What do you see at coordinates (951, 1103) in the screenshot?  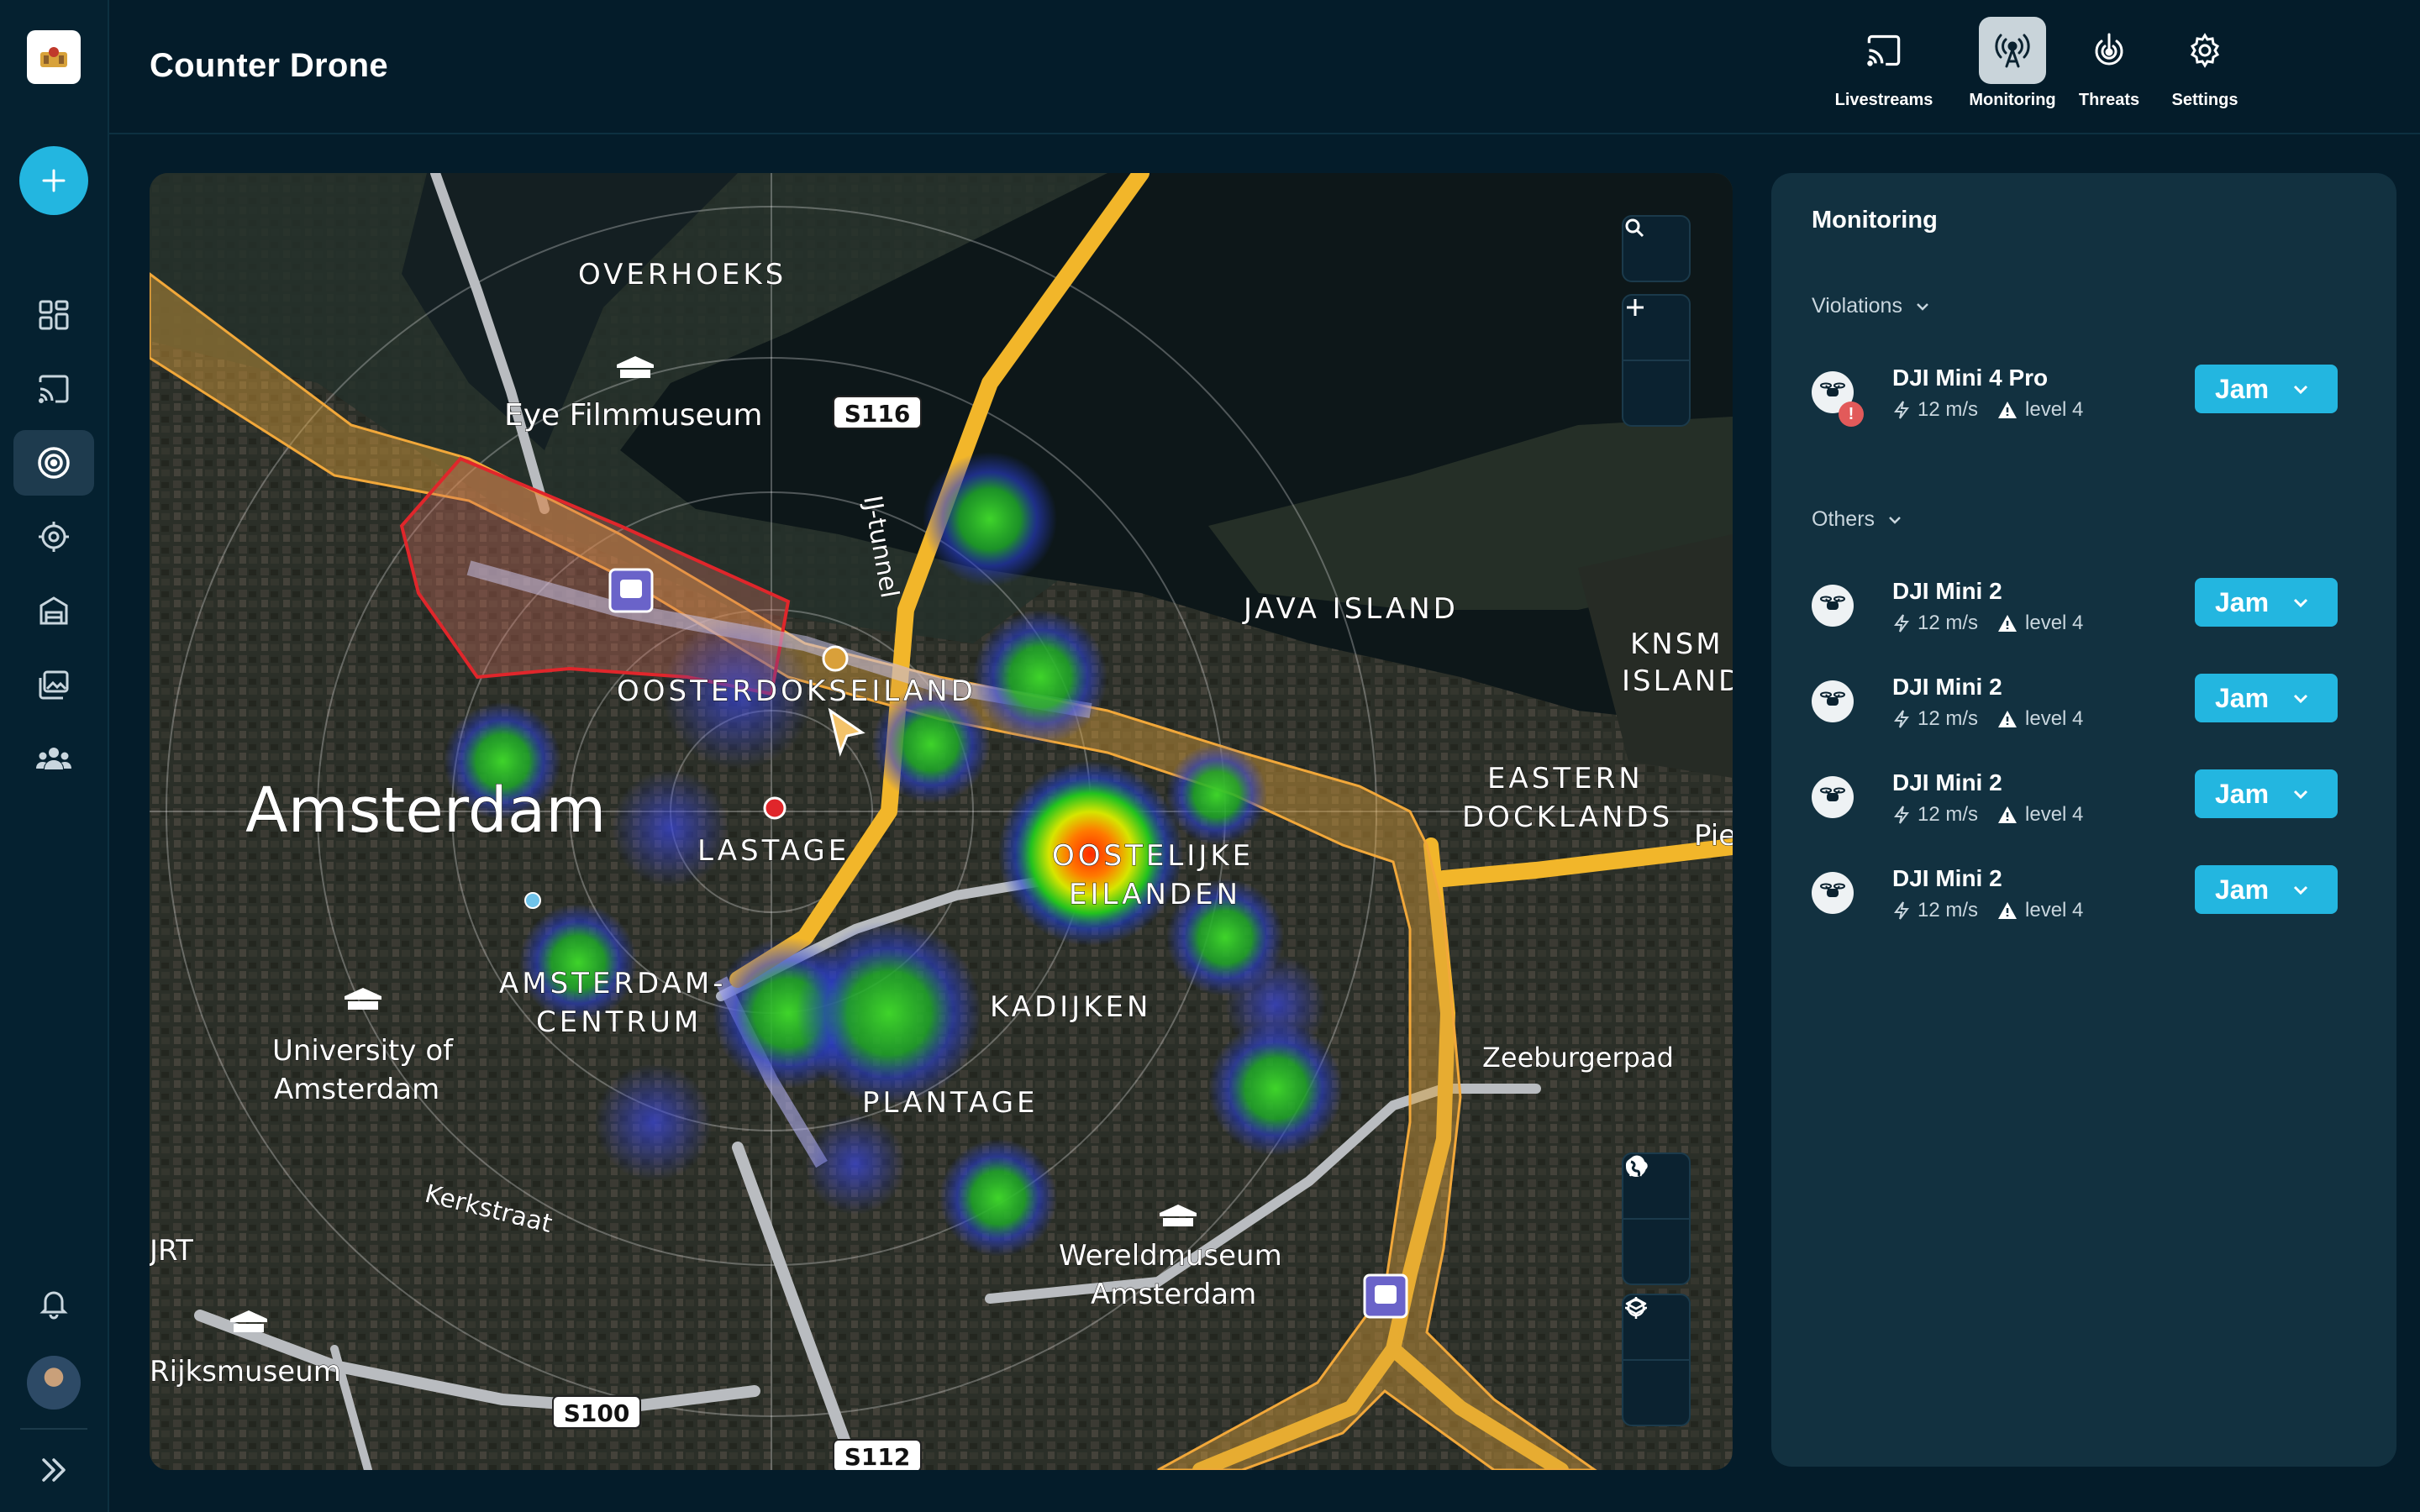 I see `map-label-plantage: PLANTAGE` at bounding box center [951, 1103].